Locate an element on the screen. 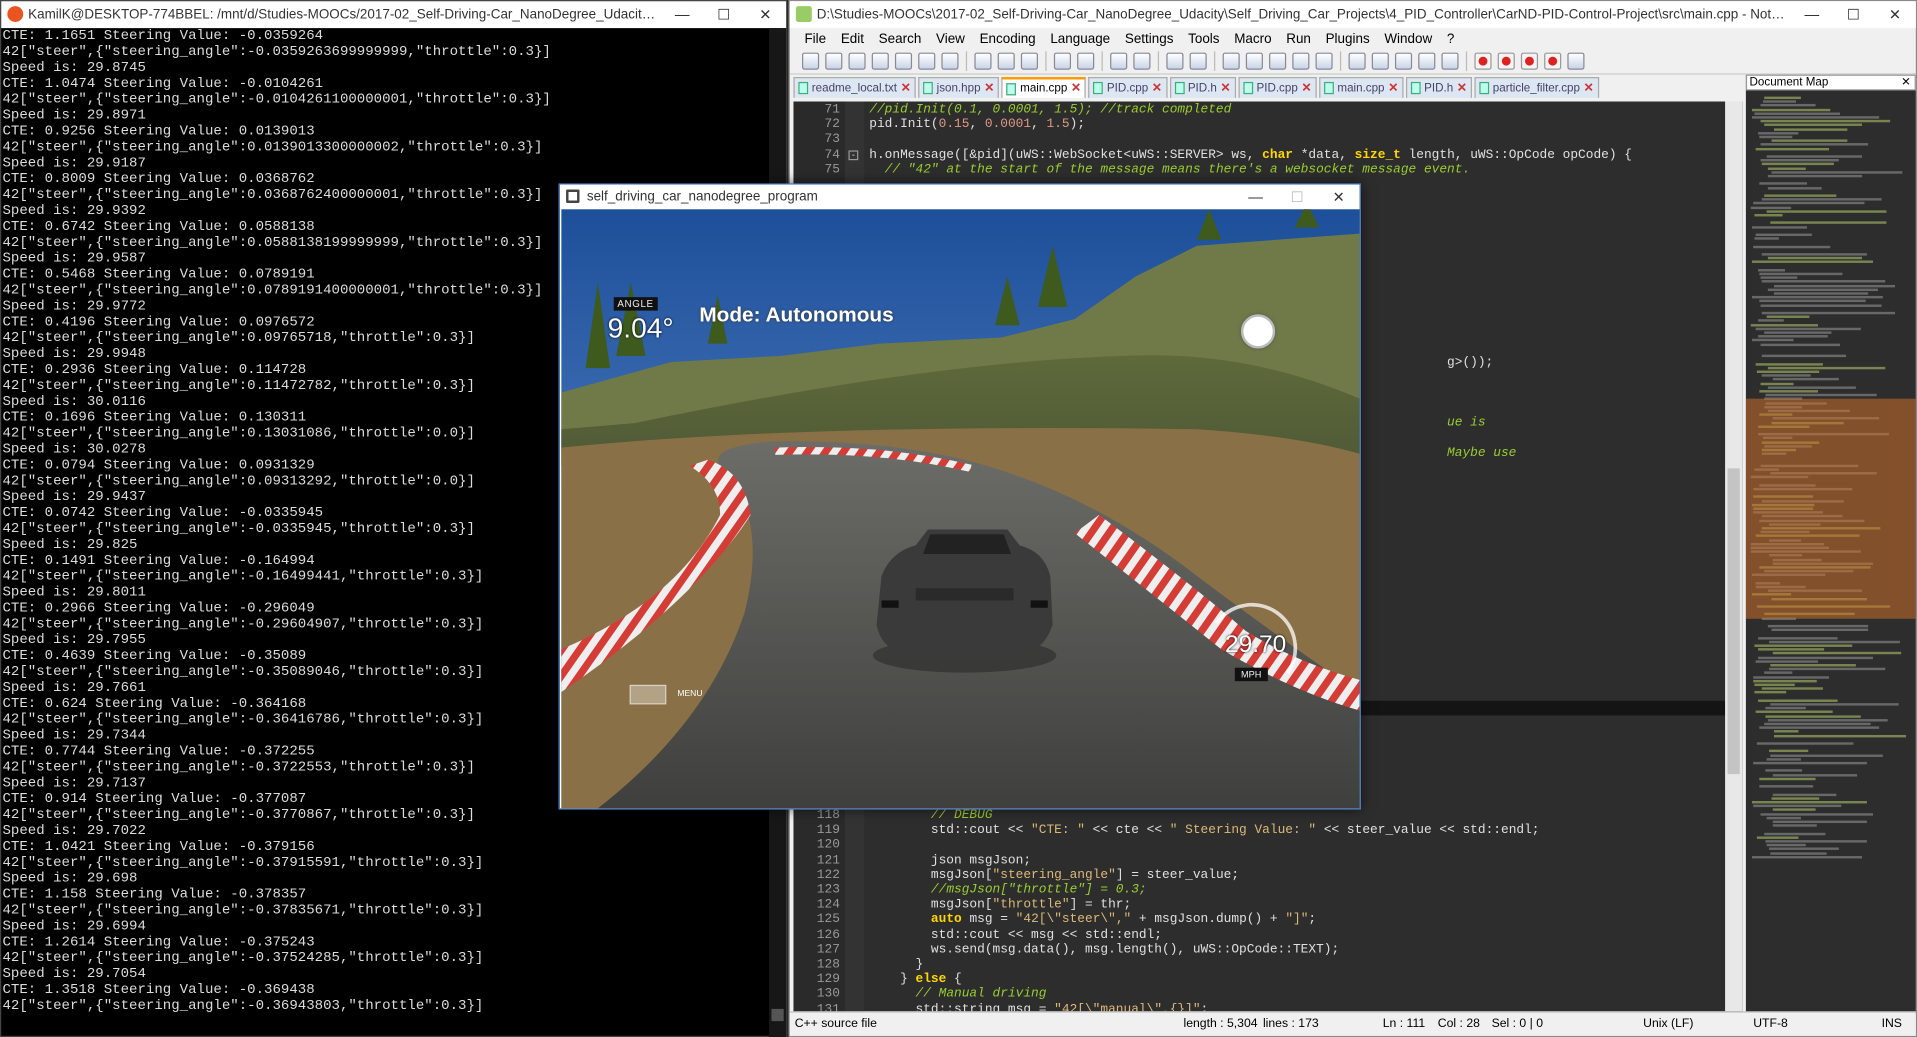  menu-item: Window is located at coordinates (1408, 38).